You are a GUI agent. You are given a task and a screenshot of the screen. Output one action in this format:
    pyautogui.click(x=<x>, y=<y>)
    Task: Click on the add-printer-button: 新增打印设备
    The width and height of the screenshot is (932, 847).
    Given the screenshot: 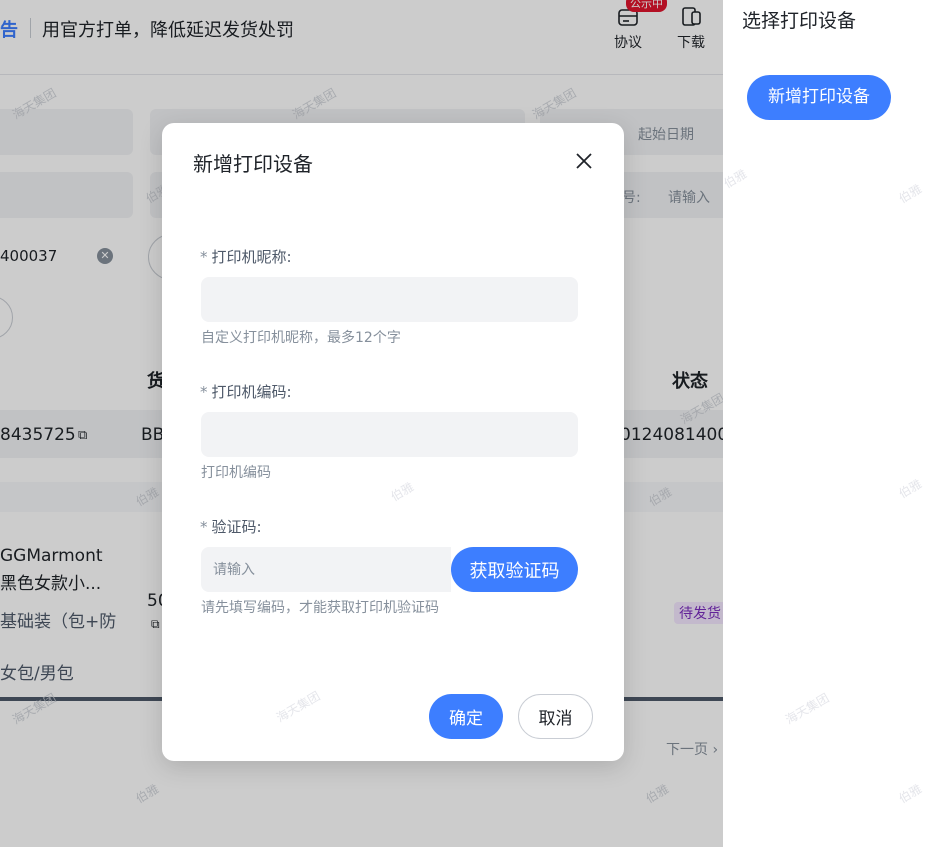 What is the action you would take?
    pyautogui.click(x=819, y=97)
    